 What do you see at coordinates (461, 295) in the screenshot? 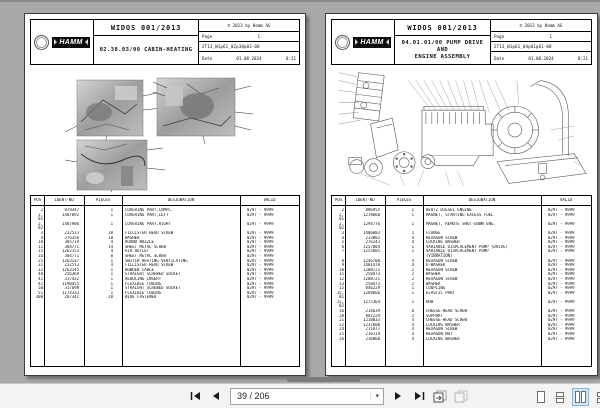
I see `table-row: 15. 01 1269666 1 ELASTIC PART 0297 - 9999` at bounding box center [461, 295].